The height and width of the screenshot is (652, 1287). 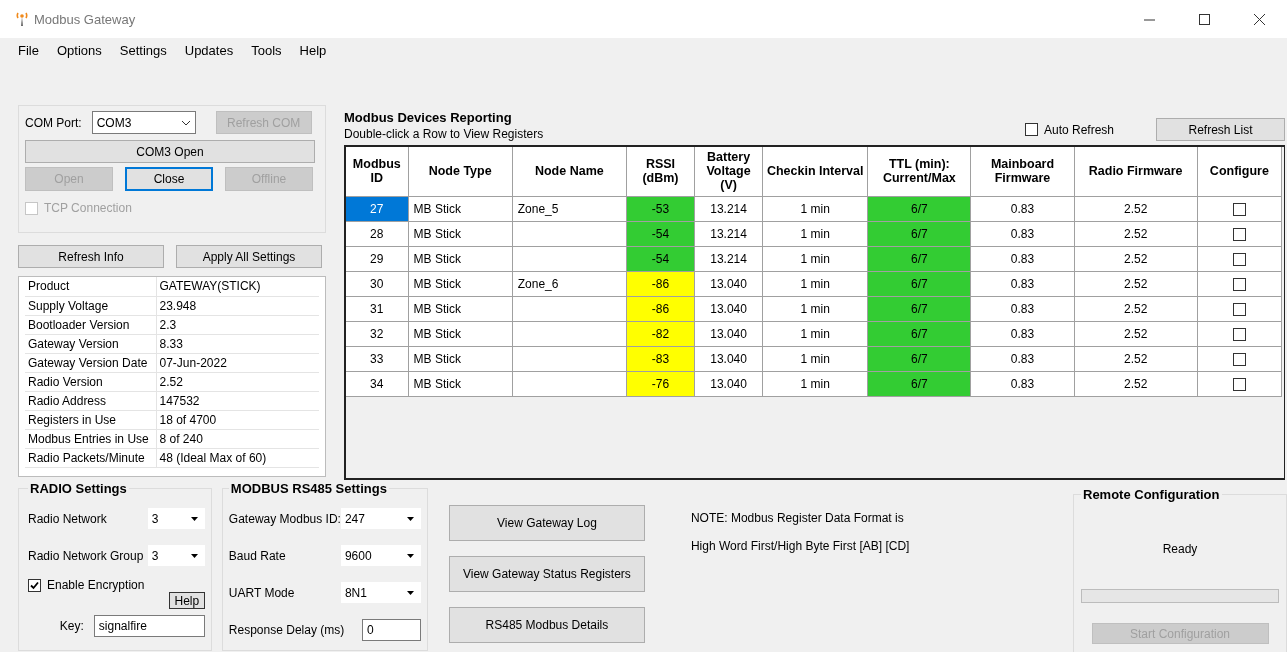 What do you see at coordinates (209, 50) in the screenshot?
I see `menu-item: Updates` at bounding box center [209, 50].